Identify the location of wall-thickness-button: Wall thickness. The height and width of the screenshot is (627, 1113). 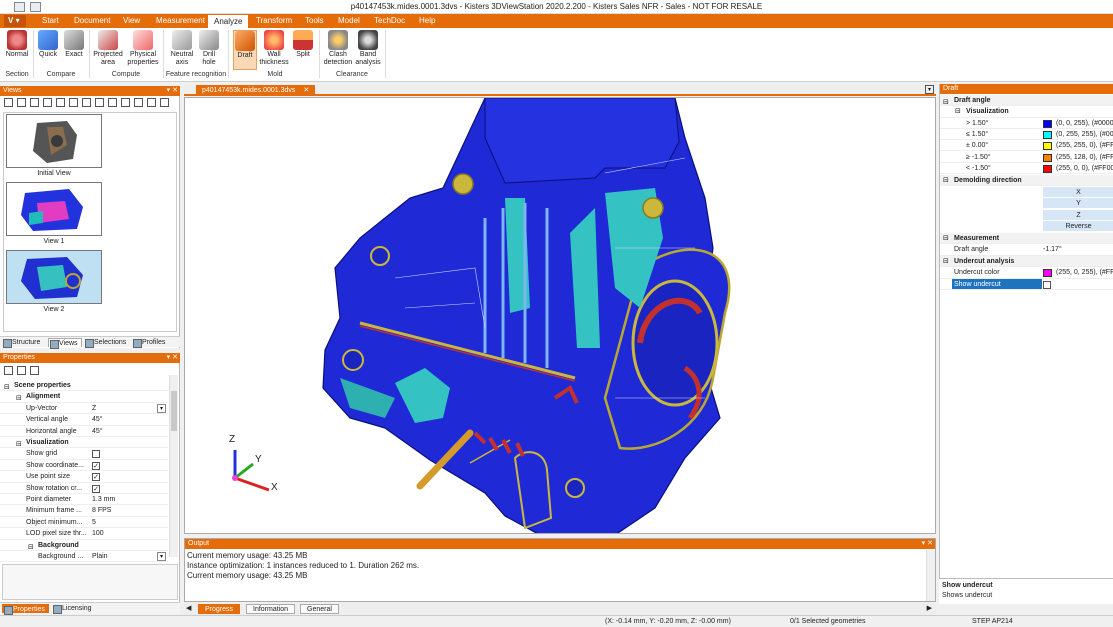
(274, 50).